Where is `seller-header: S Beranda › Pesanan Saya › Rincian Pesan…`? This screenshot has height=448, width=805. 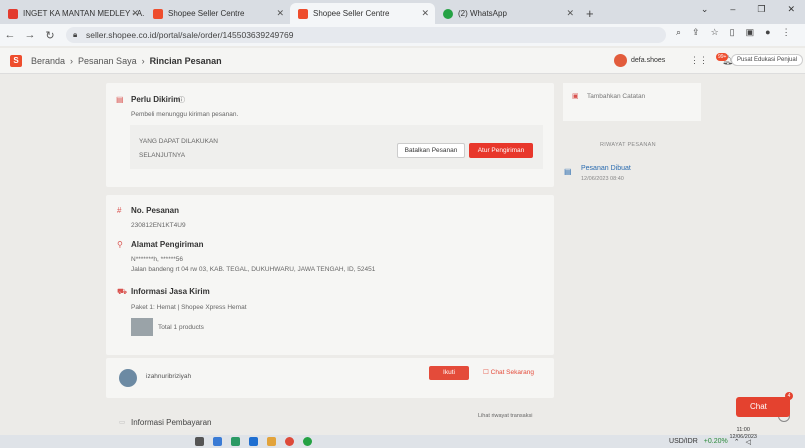 seller-header: S Beranda › Pesanan Saya › Rincian Pesan… is located at coordinates (402, 61).